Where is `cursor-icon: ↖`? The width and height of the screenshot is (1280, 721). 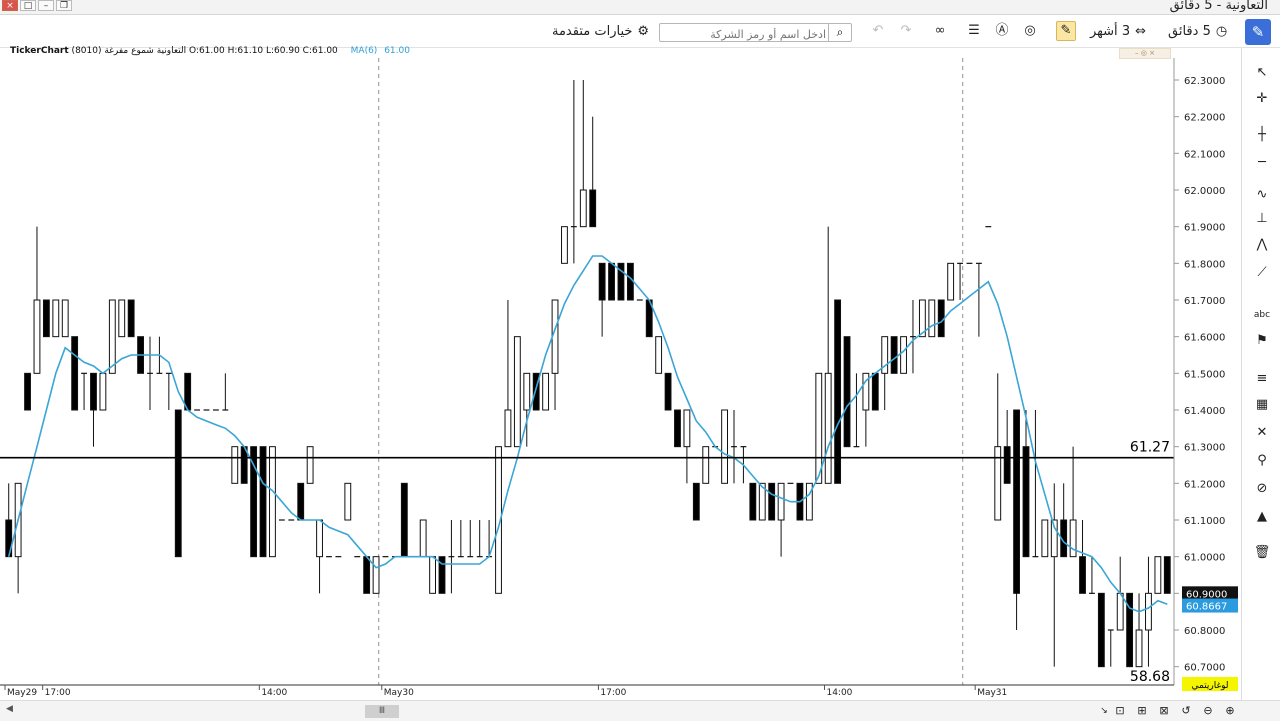 cursor-icon: ↖ is located at coordinates (1262, 73).